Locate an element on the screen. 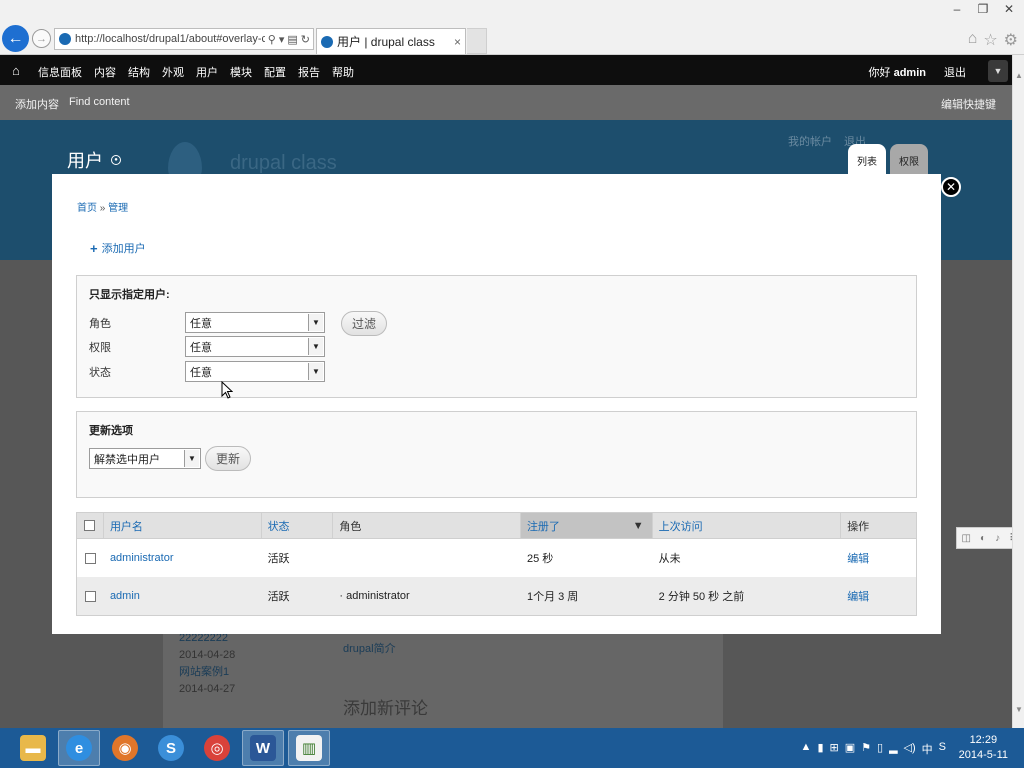  clock-time: 12:29 is located at coordinates (983, 740).